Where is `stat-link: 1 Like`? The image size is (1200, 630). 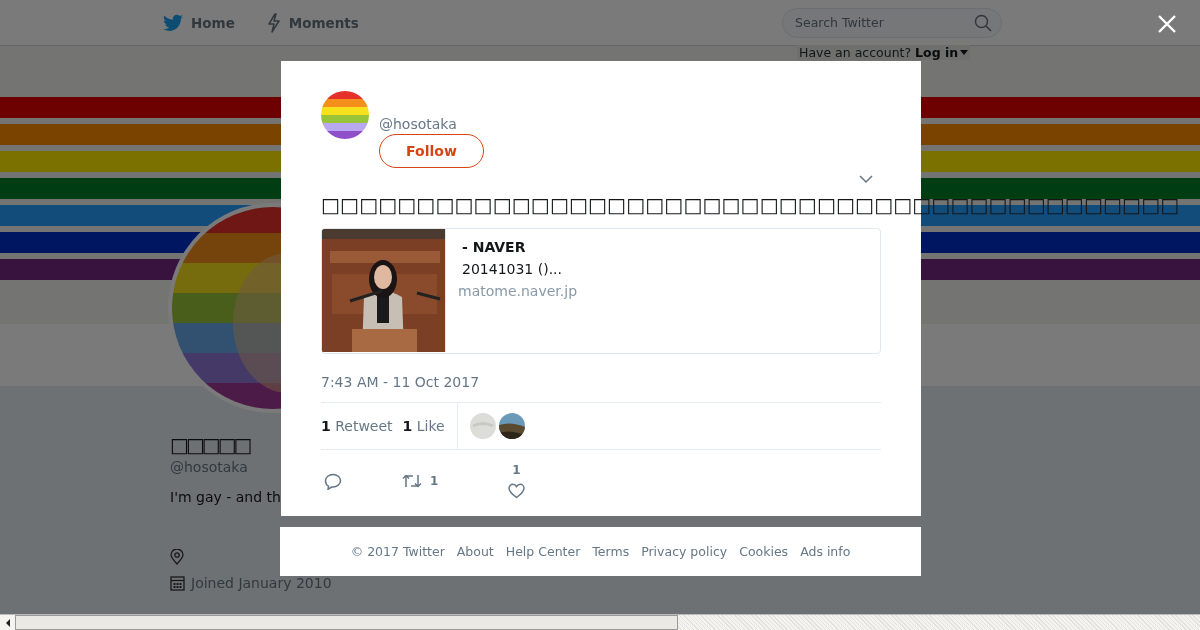 stat-link: 1 Like is located at coordinates (423, 426).